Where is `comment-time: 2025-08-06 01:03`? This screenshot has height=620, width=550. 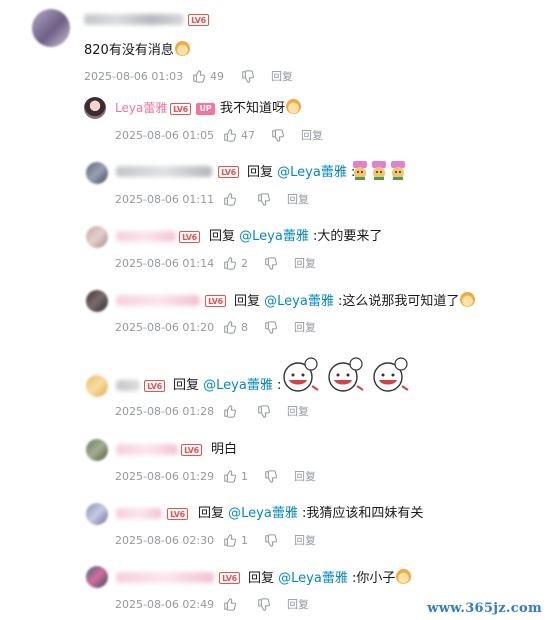 comment-time: 2025-08-06 01:03 is located at coordinates (134, 76).